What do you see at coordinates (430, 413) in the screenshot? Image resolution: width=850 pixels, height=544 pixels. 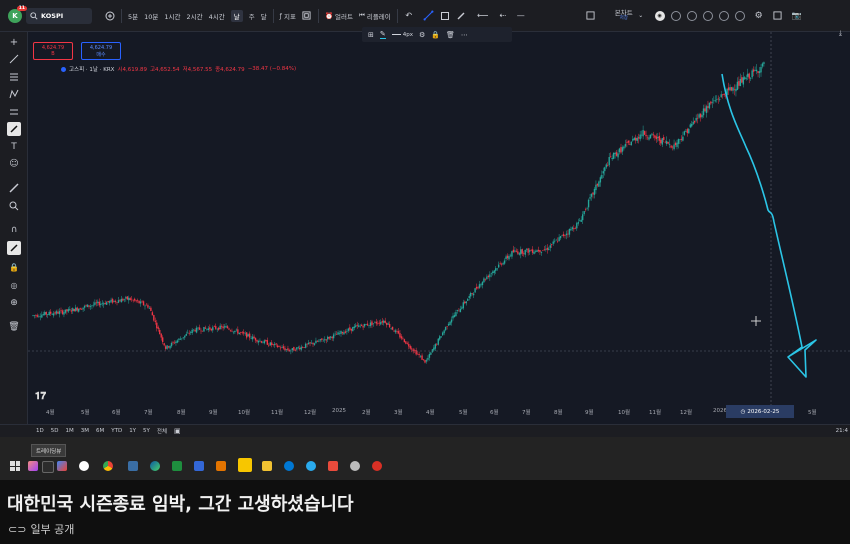 I see `time-axis-label: 4월` at bounding box center [430, 413].